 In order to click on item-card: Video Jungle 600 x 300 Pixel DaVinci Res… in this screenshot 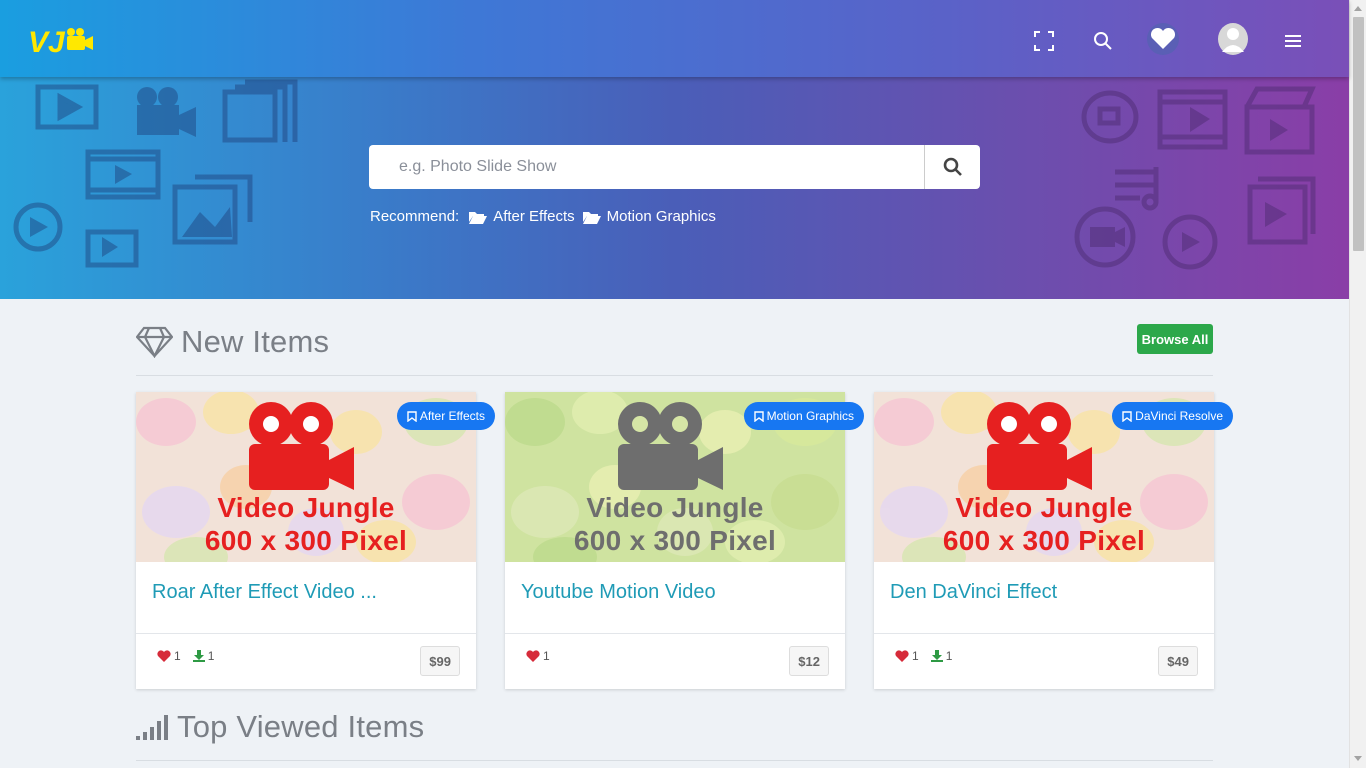, I will do `click(1053, 540)`.